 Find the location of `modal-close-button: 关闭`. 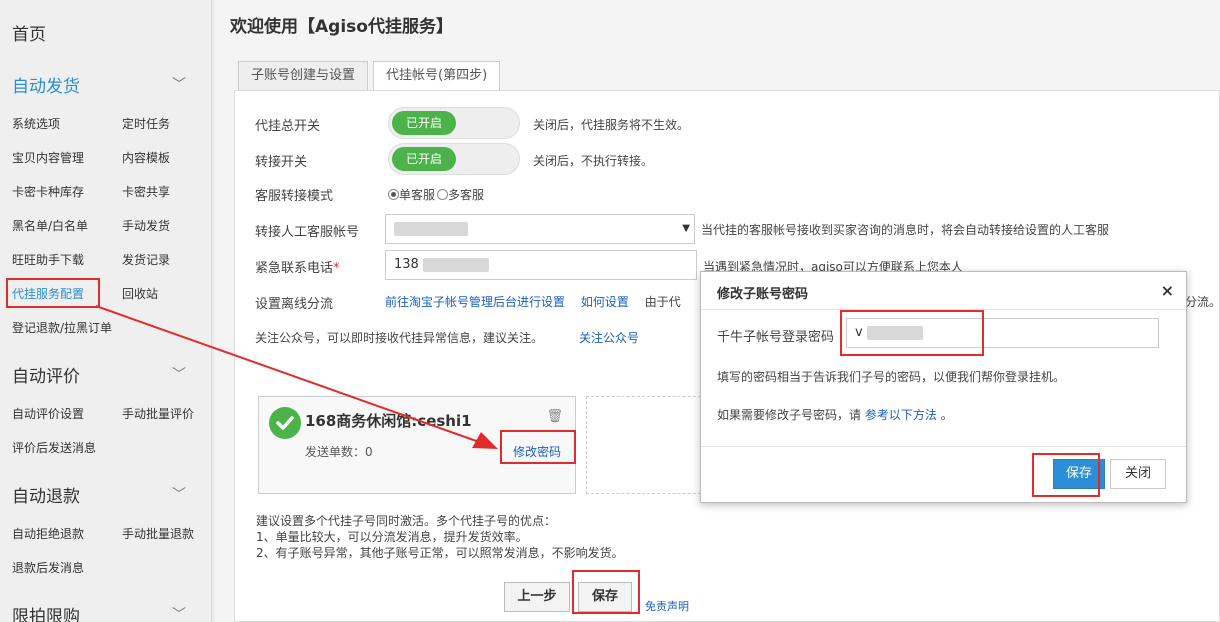

modal-close-button: 关闭 is located at coordinates (1138, 474).